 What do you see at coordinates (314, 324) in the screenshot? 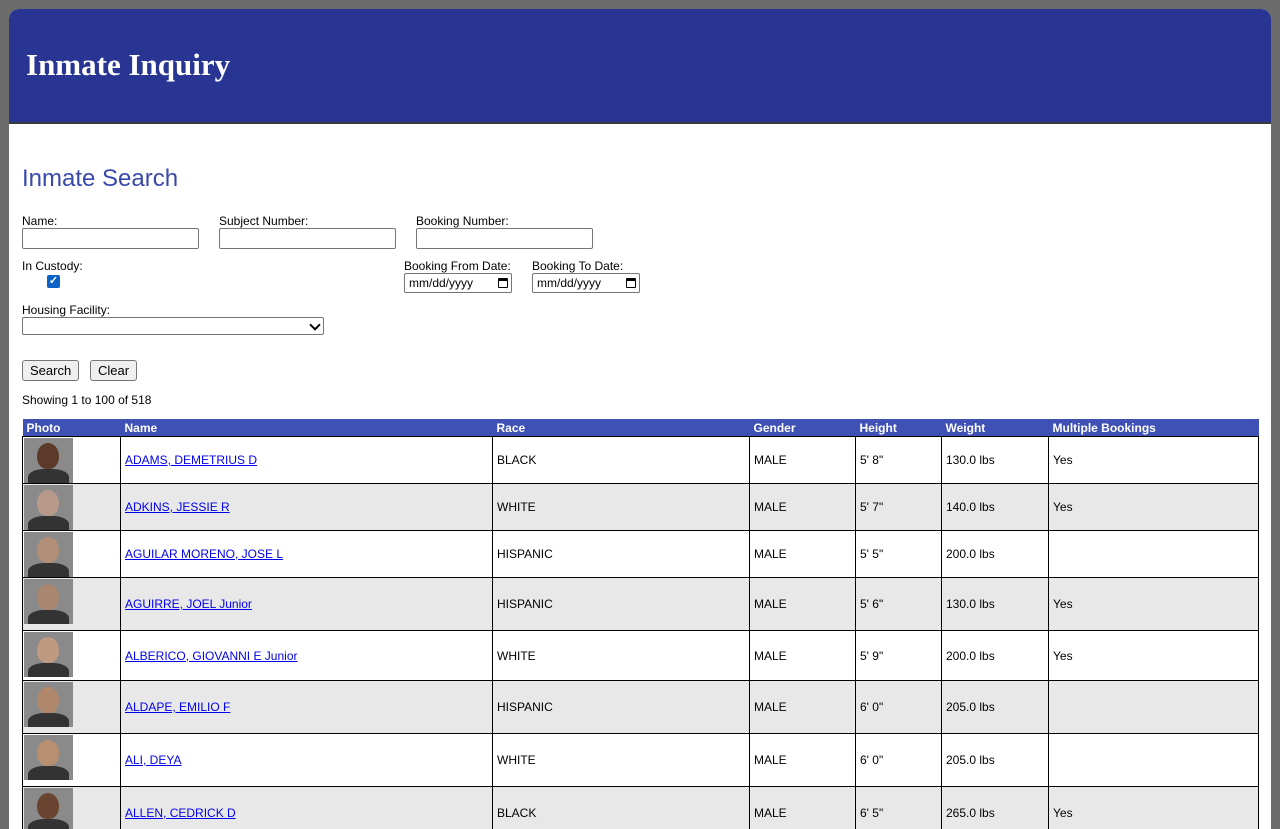
I see `chevron-down-icon` at bounding box center [314, 324].